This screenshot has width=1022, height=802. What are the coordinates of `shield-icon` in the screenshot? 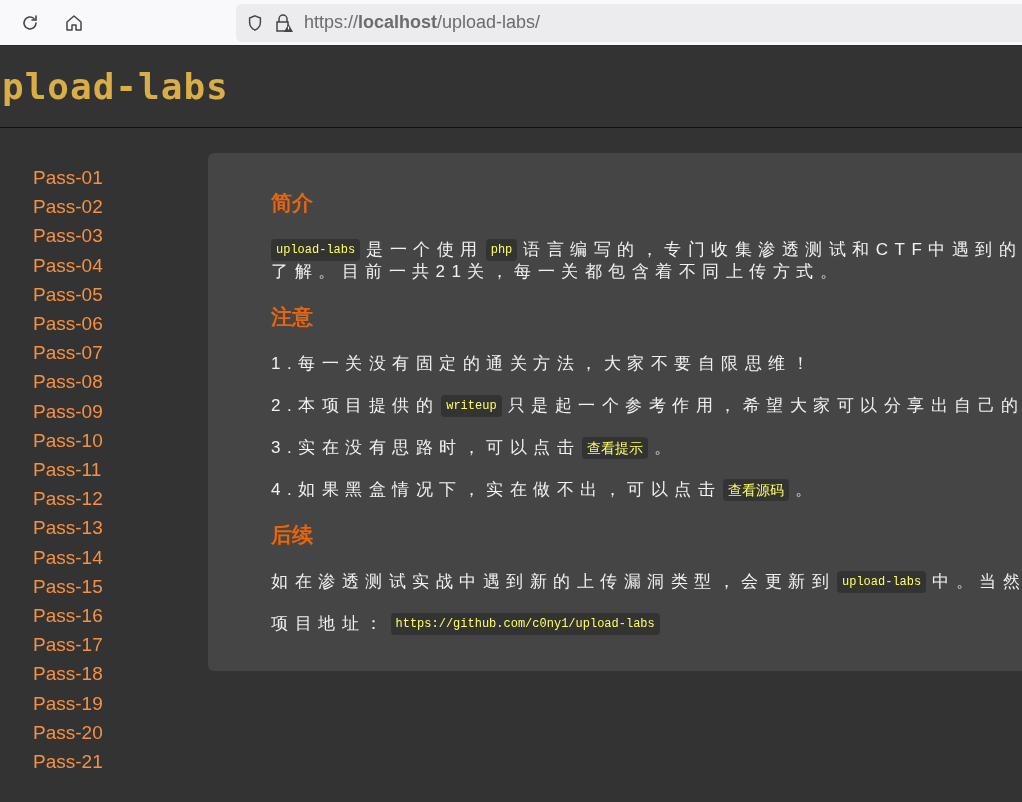 It's located at (255, 22).